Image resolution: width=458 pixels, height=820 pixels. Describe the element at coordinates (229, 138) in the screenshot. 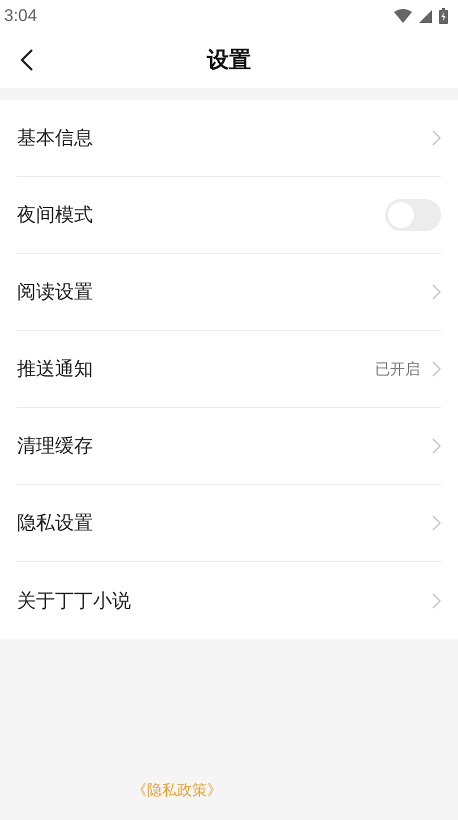

I see `settings-row: 基本信息` at that location.